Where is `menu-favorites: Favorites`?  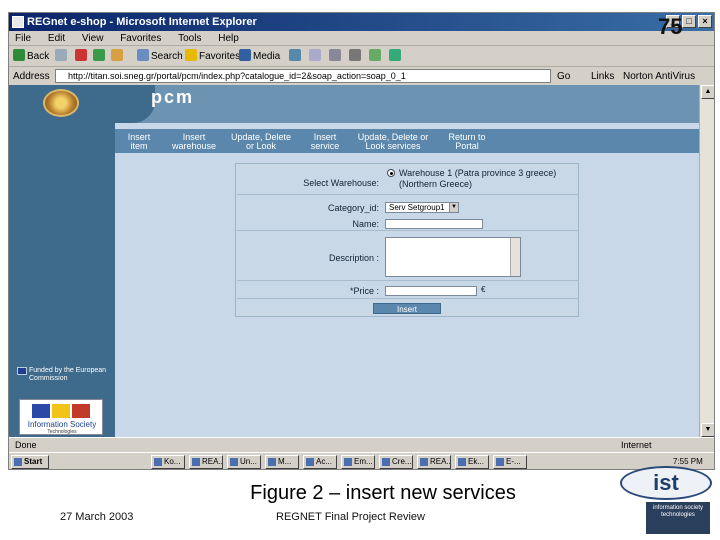
menu-favorites: Favorites is located at coordinates (140, 38).